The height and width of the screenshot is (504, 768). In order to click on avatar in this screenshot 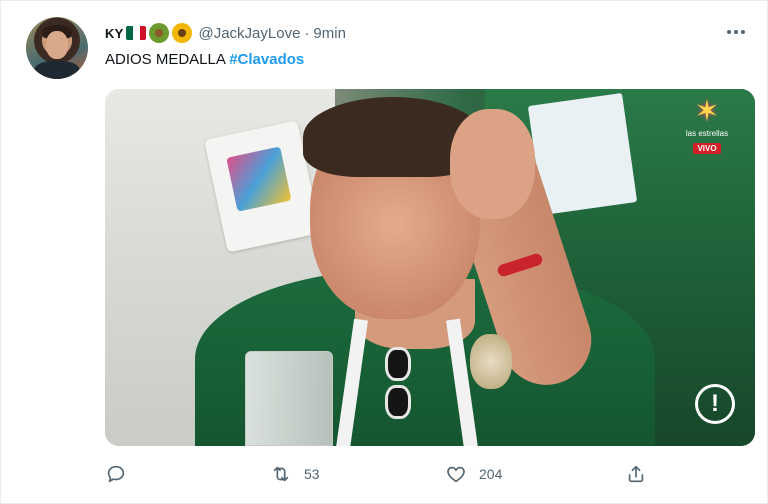, I will do `click(57, 48)`.